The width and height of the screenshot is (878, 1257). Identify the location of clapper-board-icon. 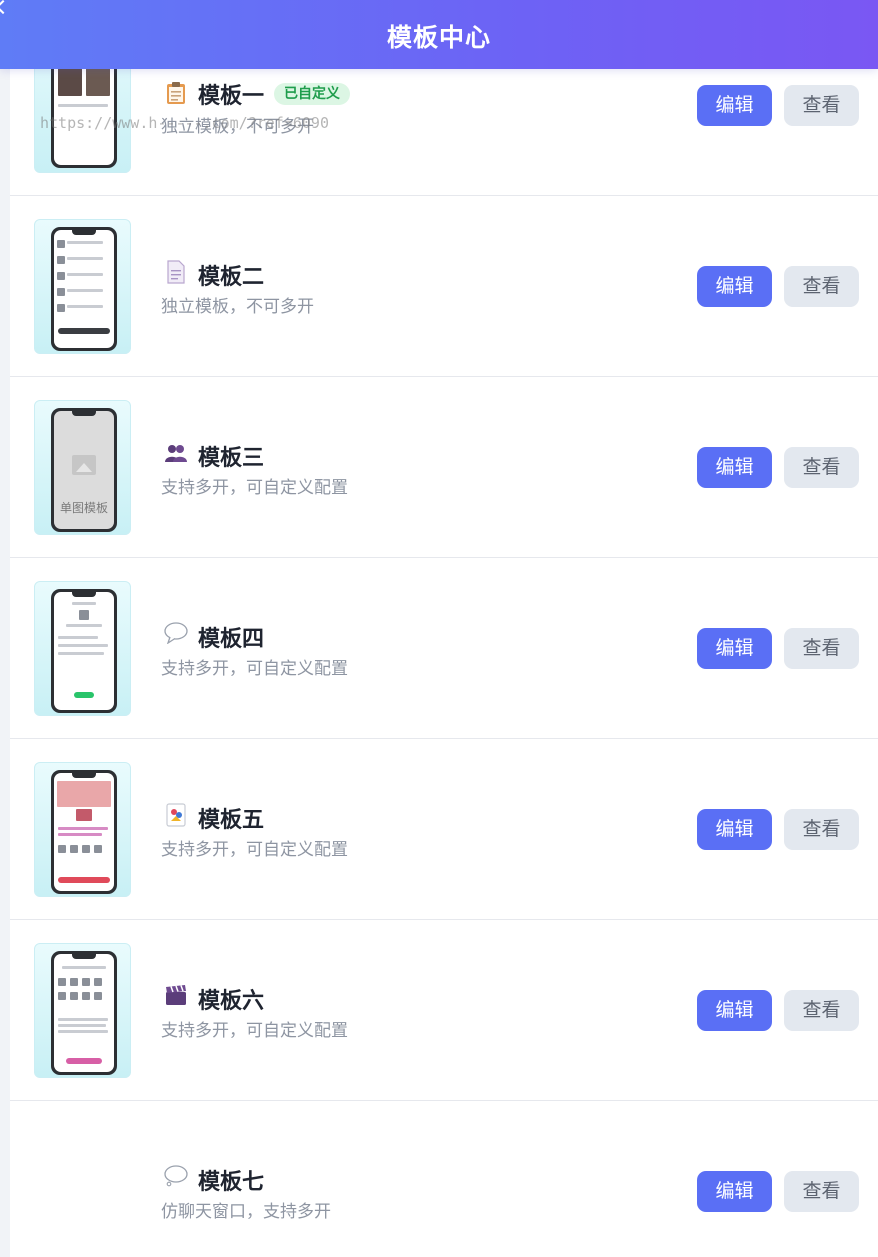
(176, 996).